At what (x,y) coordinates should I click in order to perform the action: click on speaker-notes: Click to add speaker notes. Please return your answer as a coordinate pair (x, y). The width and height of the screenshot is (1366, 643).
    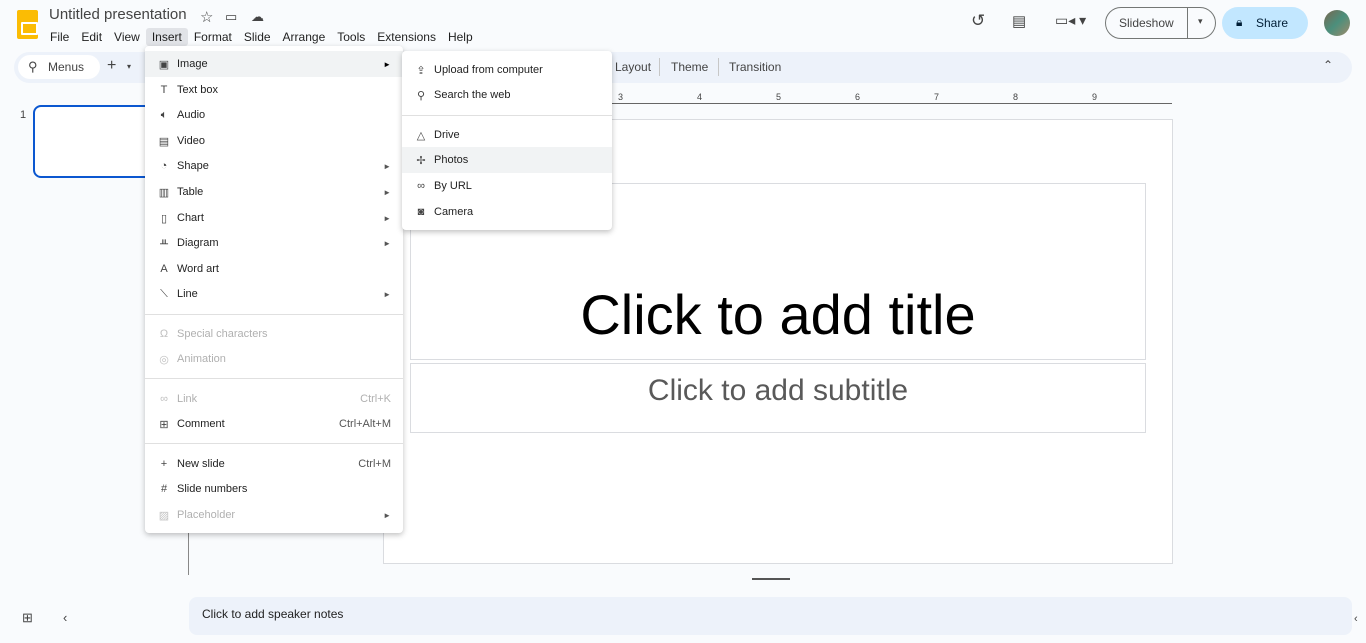
    Looking at the image, I should click on (770, 616).